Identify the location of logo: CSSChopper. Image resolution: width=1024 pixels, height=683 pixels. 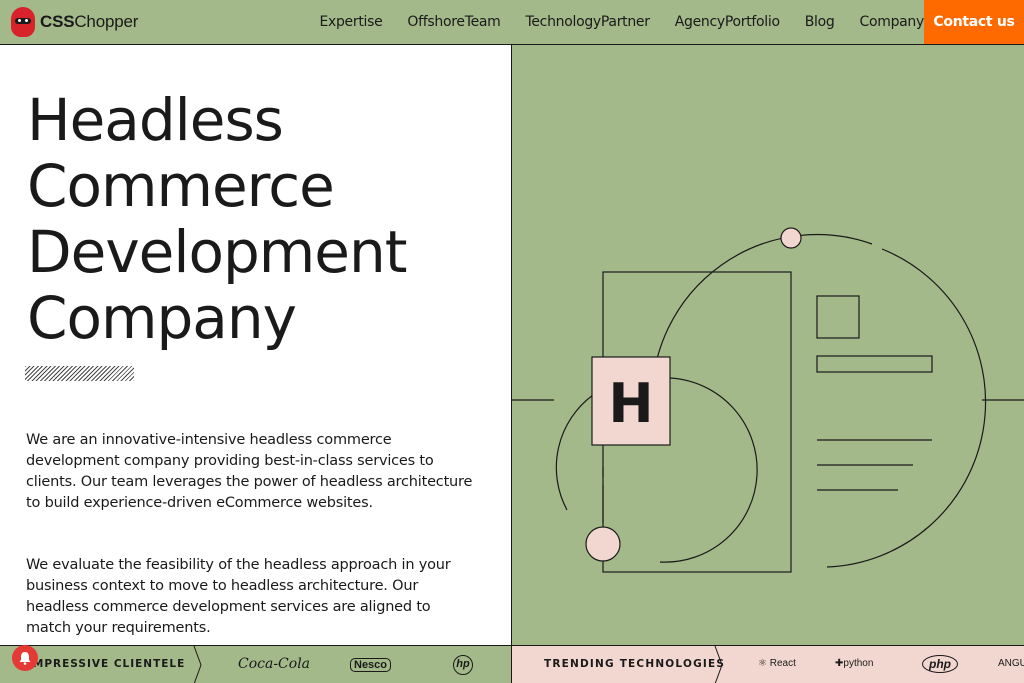
(74, 22).